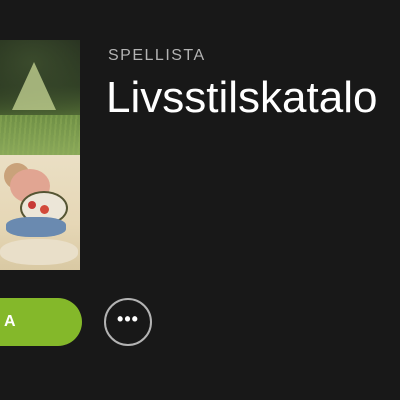  I want to click on playlist-cover, so click(40, 155).